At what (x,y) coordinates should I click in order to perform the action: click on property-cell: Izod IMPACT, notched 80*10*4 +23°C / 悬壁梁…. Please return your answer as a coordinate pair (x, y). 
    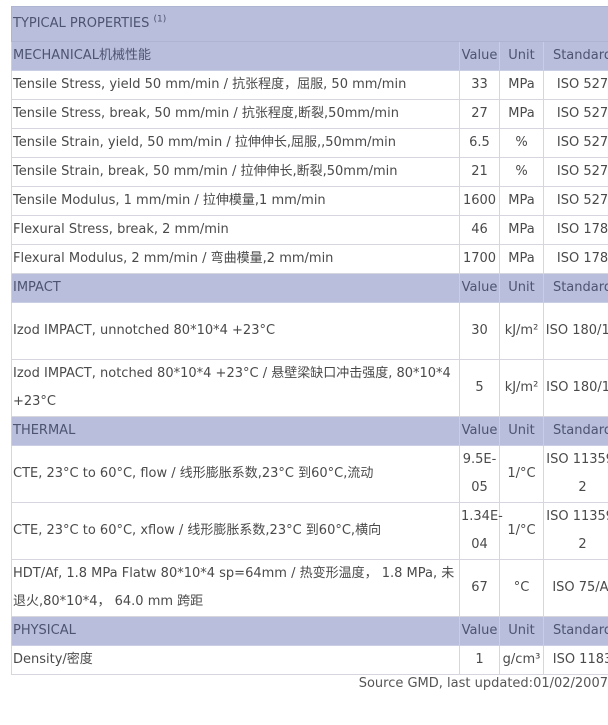
    Looking at the image, I should click on (235, 388).